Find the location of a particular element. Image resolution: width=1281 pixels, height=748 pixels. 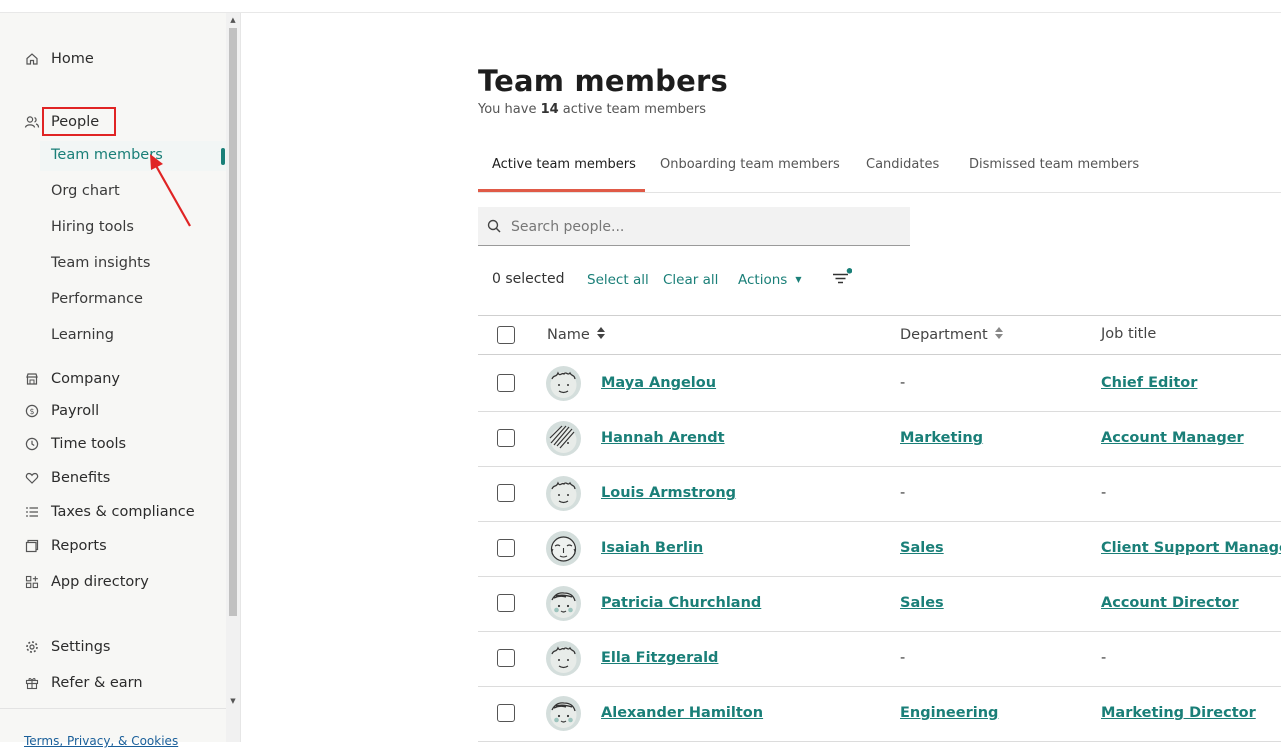

sidebar-item-time-tools: Time tools is located at coordinates (113, 444).